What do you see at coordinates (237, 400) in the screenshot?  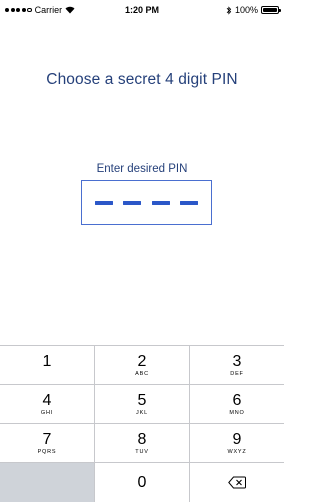 I see `key-digit: 6` at bounding box center [237, 400].